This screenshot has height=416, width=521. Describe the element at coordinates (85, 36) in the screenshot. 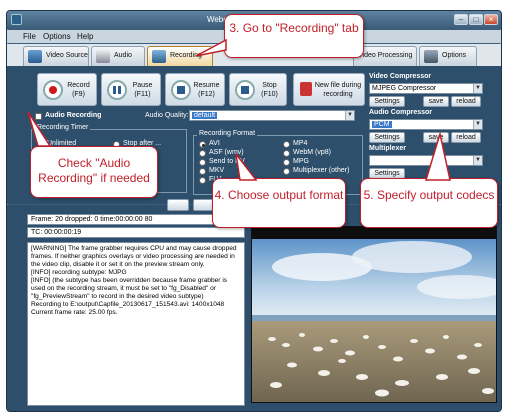

I see `menu-help: Help` at that location.